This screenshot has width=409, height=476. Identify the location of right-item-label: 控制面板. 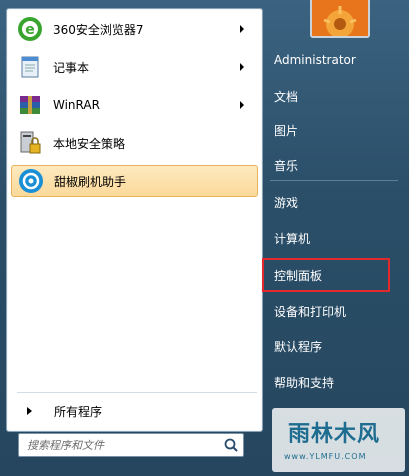
(298, 275).